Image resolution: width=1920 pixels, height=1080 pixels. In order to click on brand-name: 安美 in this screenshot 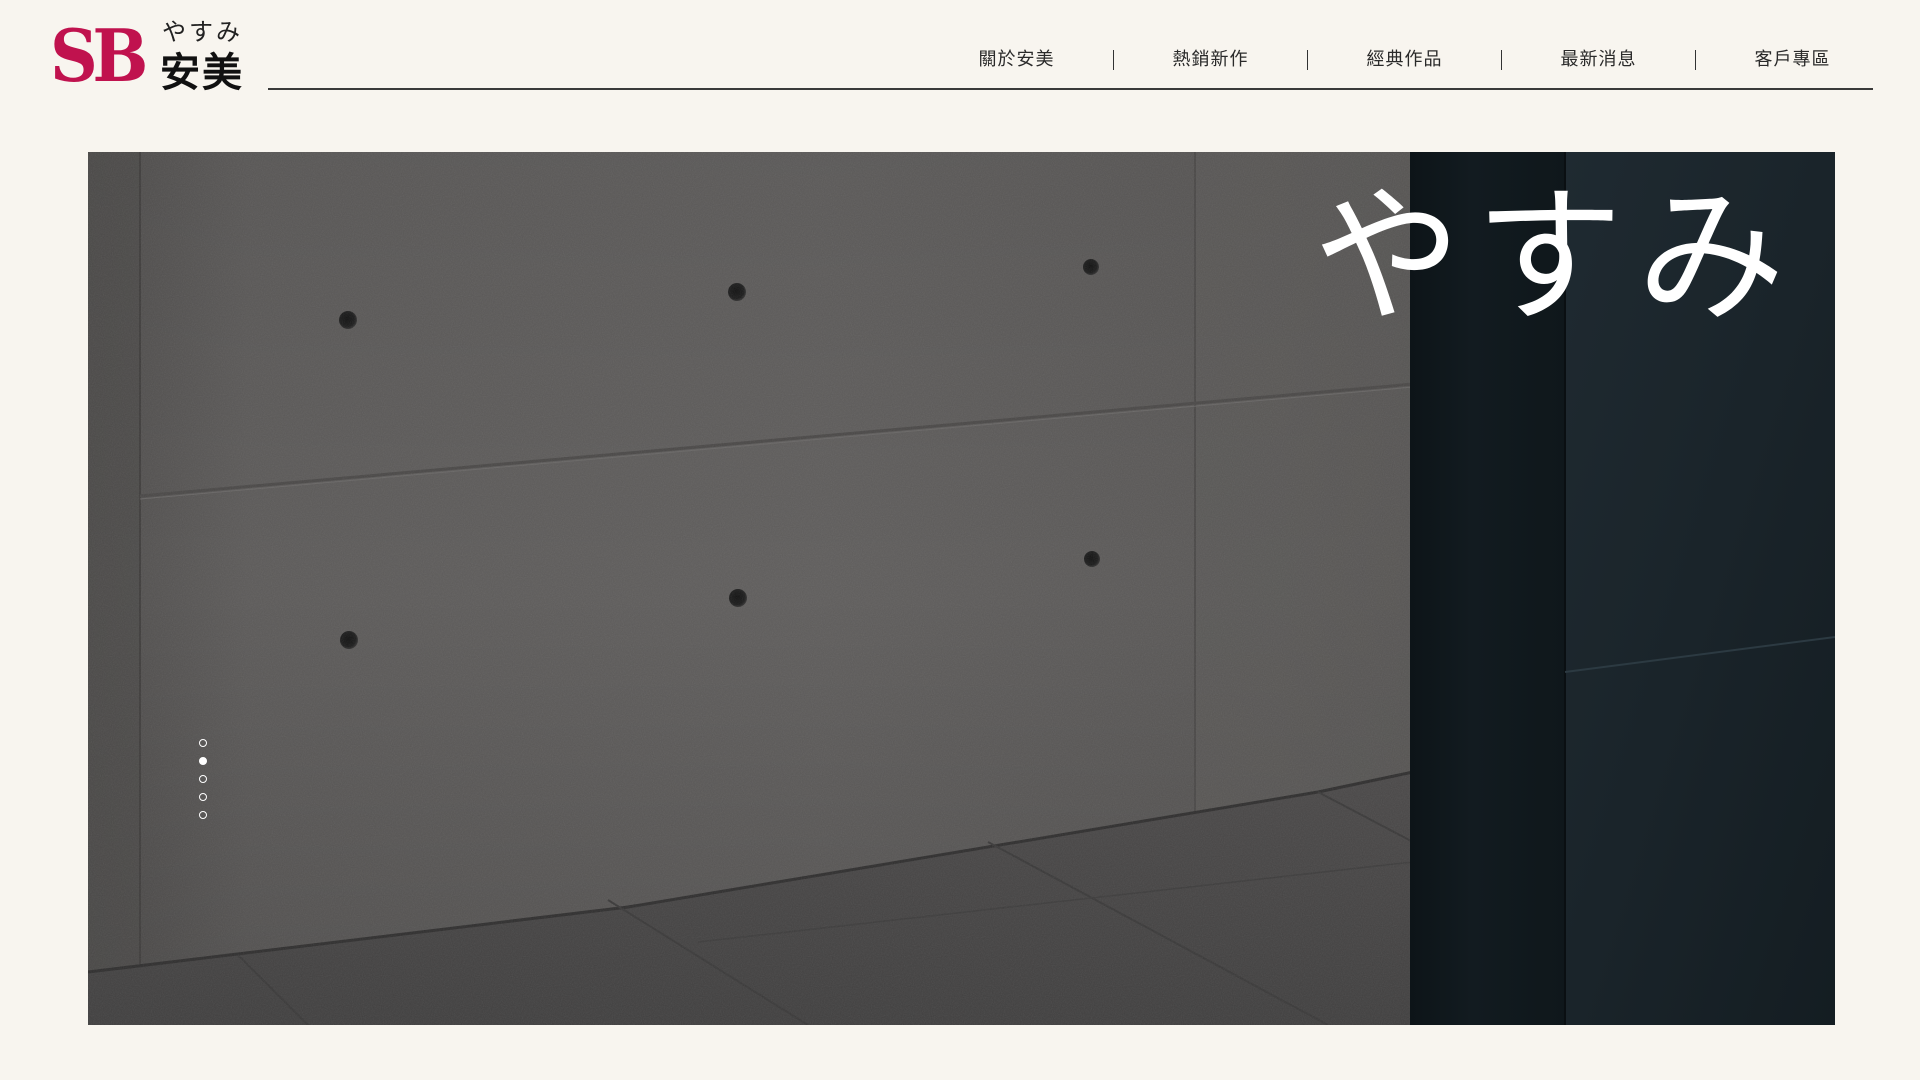, I will do `click(202, 72)`.